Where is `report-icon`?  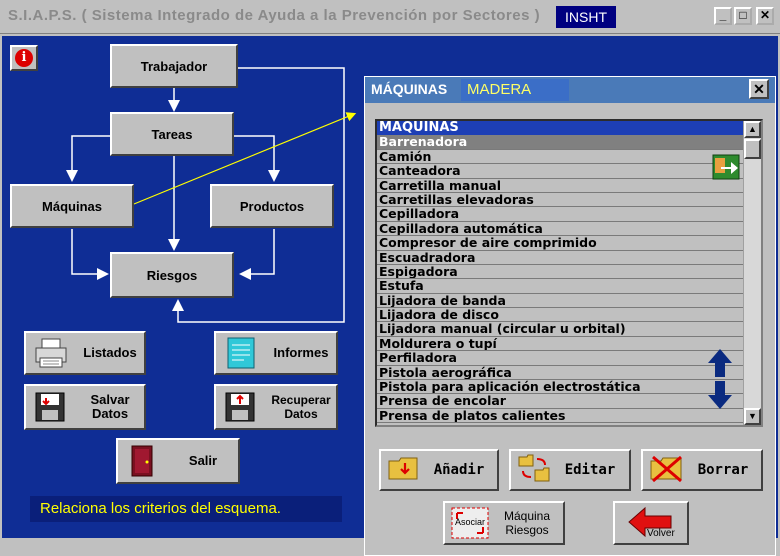 report-icon is located at coordinates (241, 353).